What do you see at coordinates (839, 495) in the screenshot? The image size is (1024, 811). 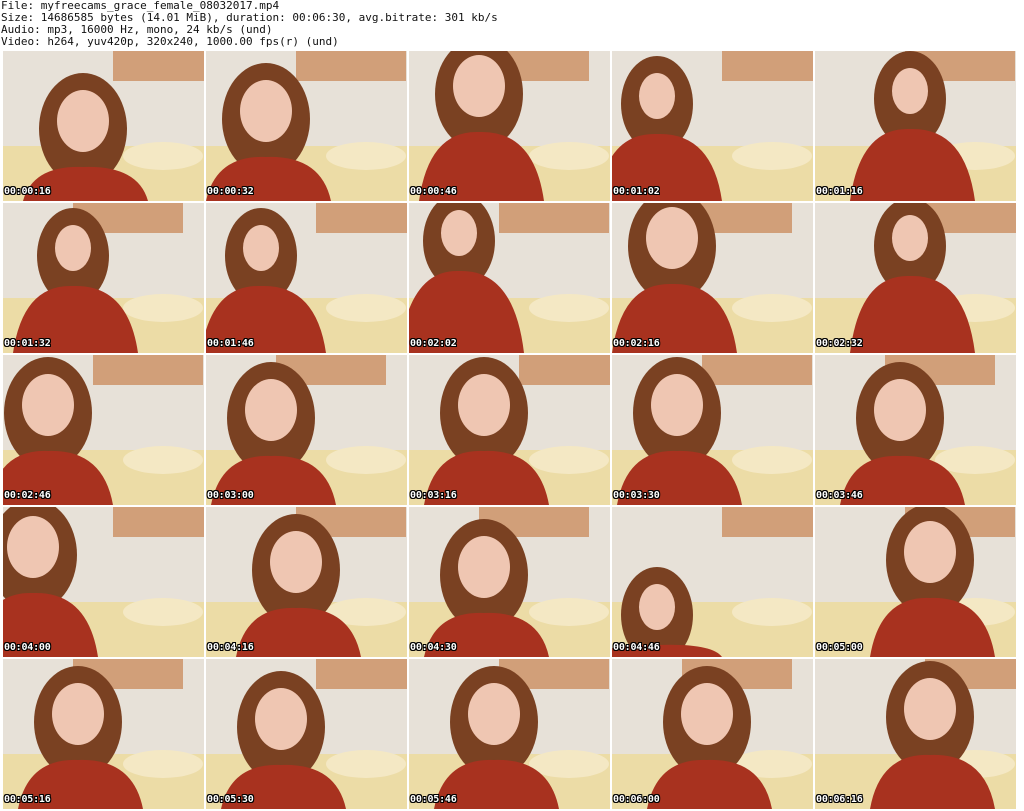 I see `frame-timestamp: 00:03:46` at bounding box center [839, 495].